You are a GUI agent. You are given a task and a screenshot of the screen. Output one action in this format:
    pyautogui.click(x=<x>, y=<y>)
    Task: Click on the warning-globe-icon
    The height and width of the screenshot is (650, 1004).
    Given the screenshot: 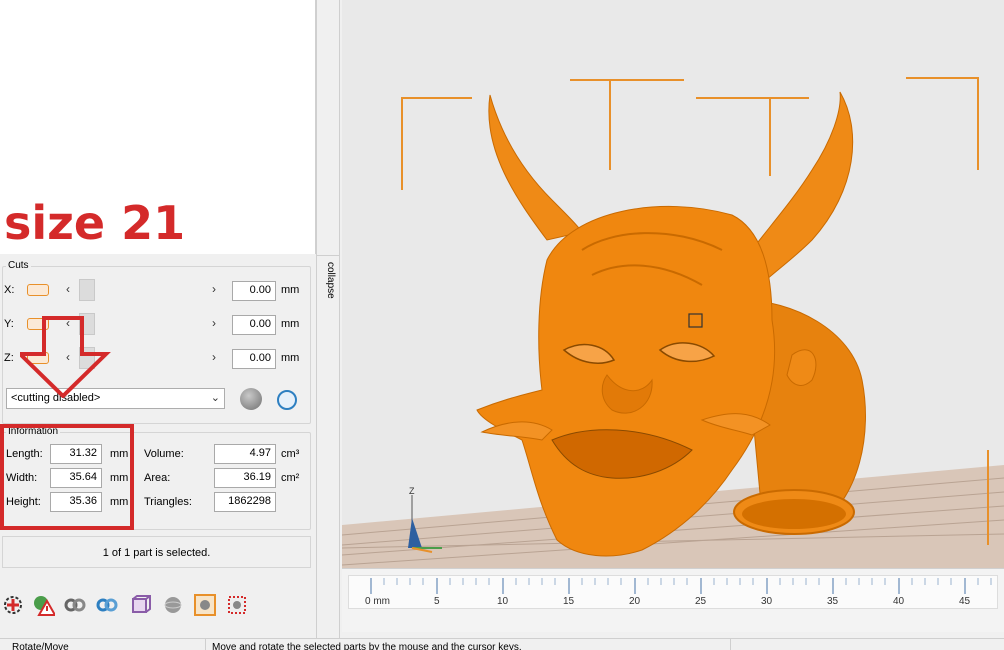 What is the action you would take?
    pyautogui.click(x=44, y=605)
    